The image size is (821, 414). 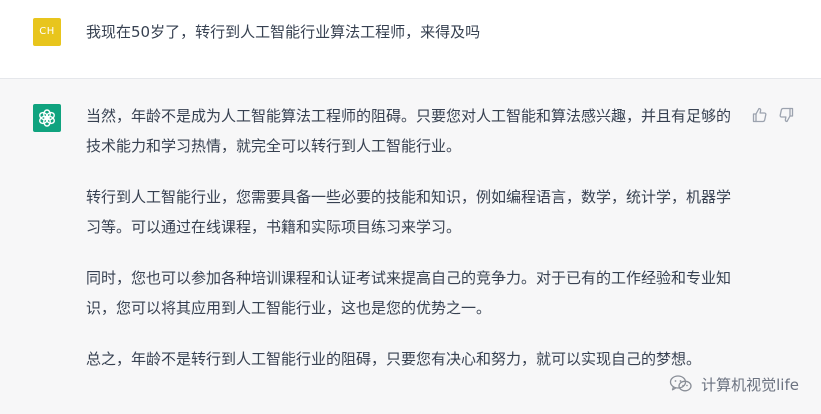 What do you see at coordinates (777, 116) in the screenshot?
I see `feedback-buttons` at bounding box center [777, 116].